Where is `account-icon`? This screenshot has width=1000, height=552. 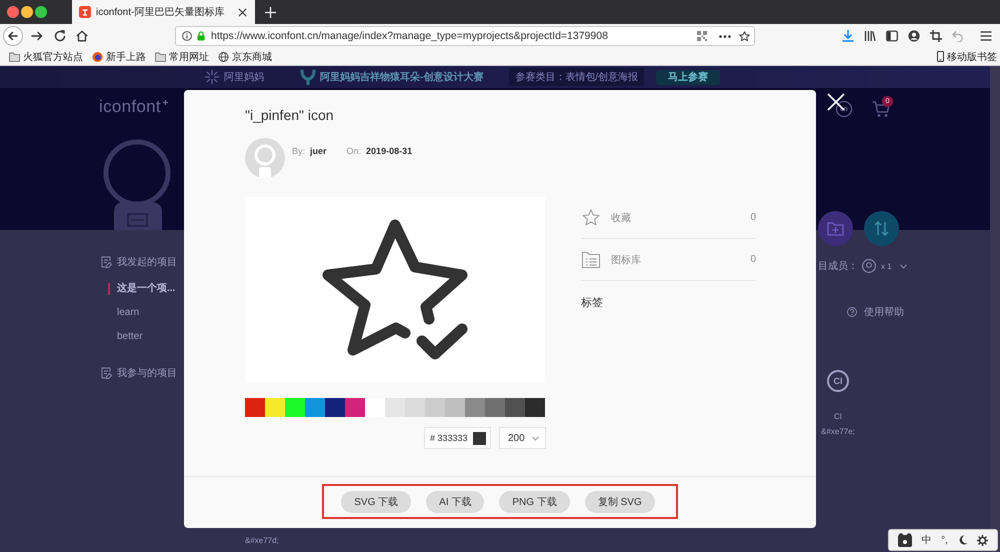 account-icon is located at coordinates (914, 36).